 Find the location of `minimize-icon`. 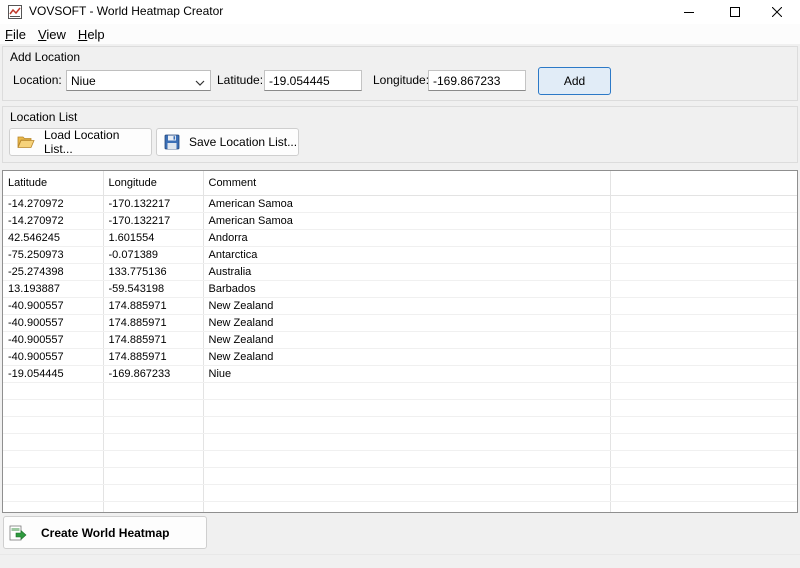

minimize-icon is located at coordinates (689, 12).